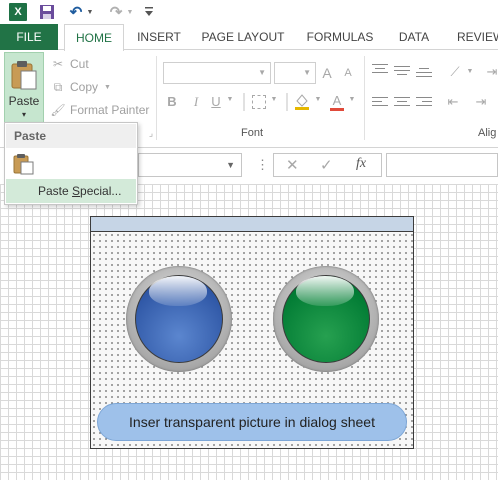 This screenshot has height=480, width=498. What do you see at coordinates (172, 101) in the screenshot?
I see `bold-icon: B` at bounding box center [172, 101].